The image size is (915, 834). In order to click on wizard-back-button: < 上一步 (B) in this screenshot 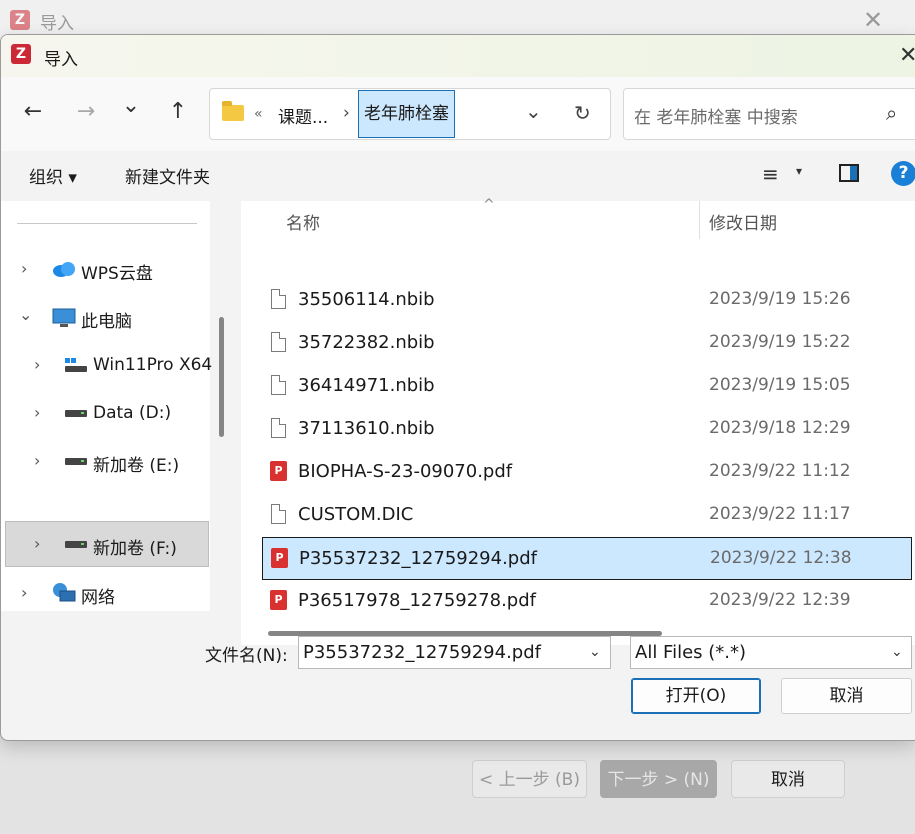, I will do `click(529, 779)`.